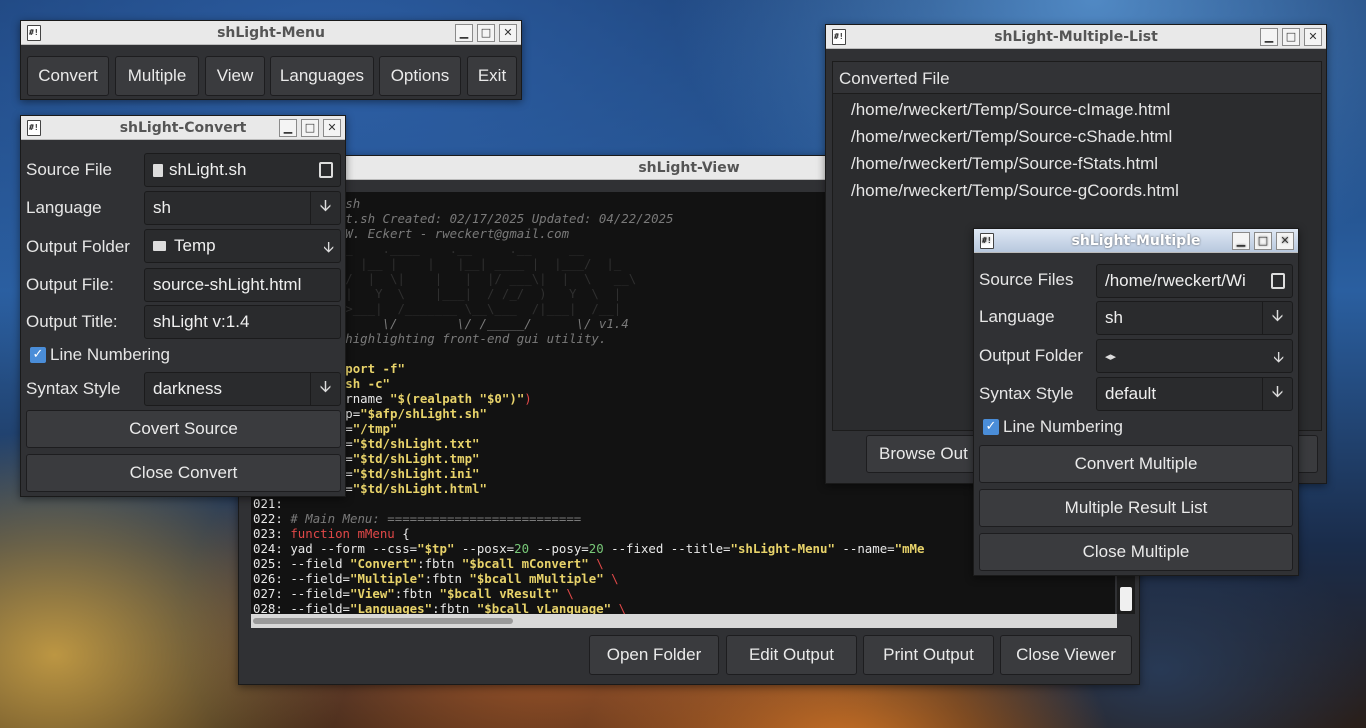 The height and width of the screenshot is (728, 1366). Describe the element at coordinates (1131, 393) in the screenshot. I see `syntax-style-value: default` at that location.